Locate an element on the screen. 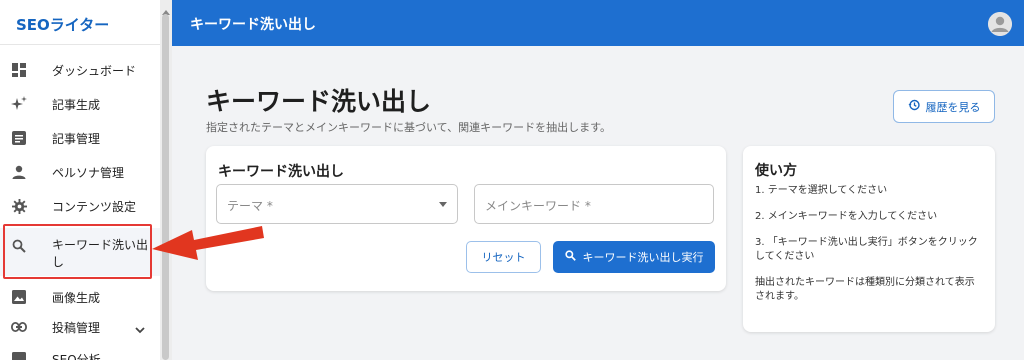 This screenshot has width=1024, height=360. person-icon is located at coordinates (19, 172).